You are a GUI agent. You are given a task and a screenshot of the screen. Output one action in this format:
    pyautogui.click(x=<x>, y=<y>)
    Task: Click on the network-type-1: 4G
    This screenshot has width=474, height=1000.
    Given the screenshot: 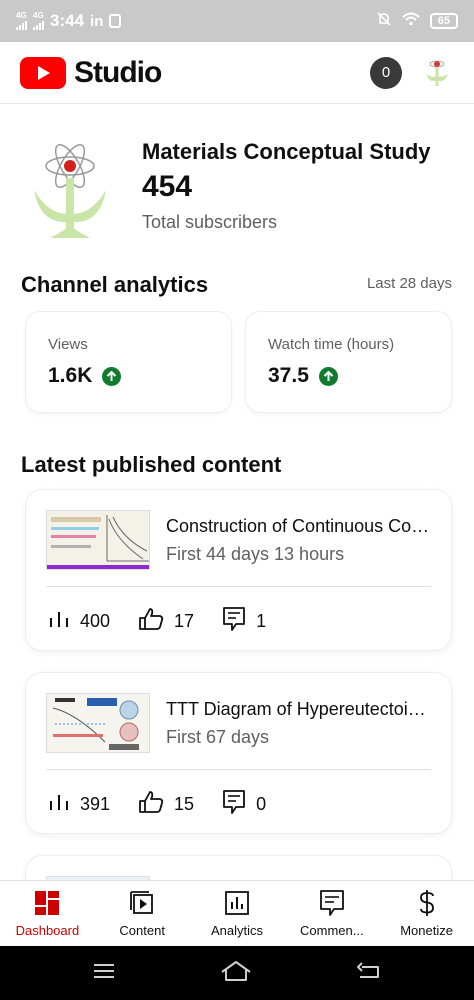 What is the action you would take?
    pyautogui.click(x=21, y=15)
    